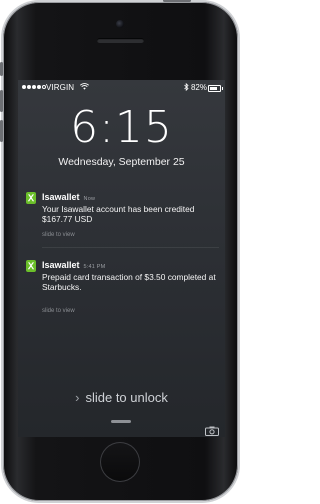 The image size is (320, 504). Describe the element at coordinates (126, 397) in the screenshot. I see `slide-to-unlock-label: slide to unlock` at that location.